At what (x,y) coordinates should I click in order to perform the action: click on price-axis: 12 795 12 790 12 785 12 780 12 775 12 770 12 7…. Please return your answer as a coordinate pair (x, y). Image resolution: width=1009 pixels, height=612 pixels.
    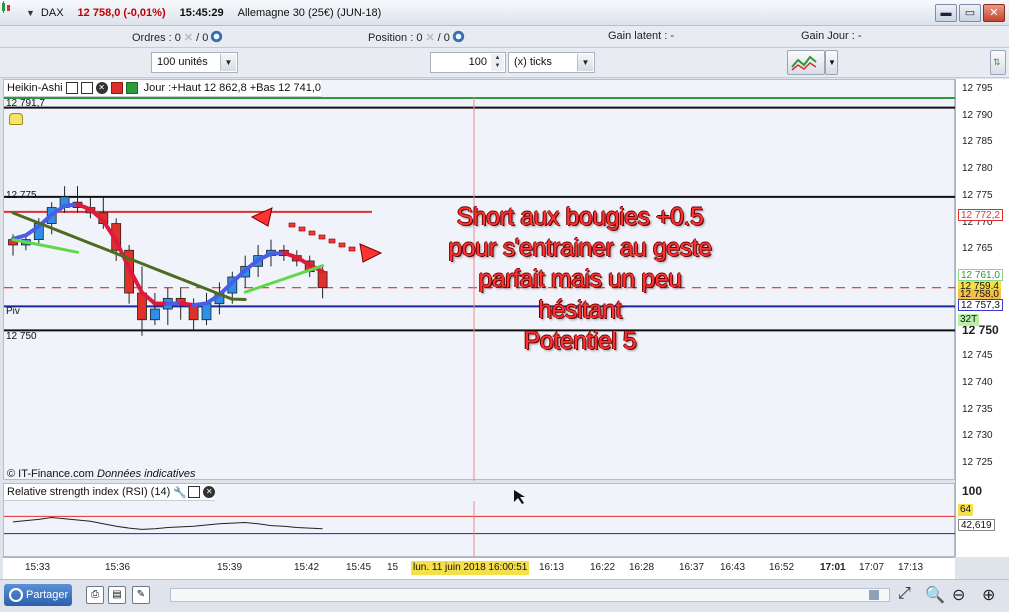
    Looking at the image, I should click on (982, 318).